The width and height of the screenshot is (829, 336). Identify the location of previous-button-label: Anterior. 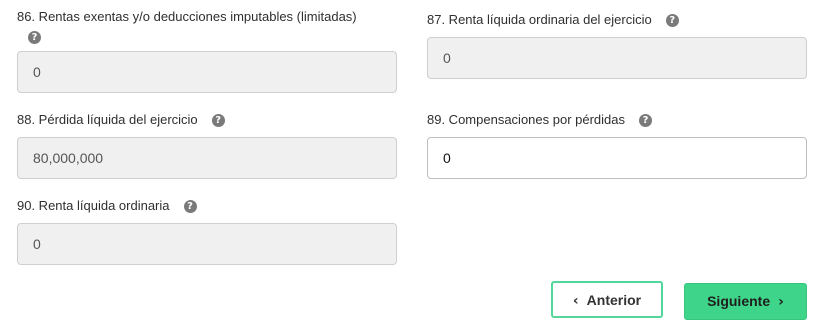
(614, 300).